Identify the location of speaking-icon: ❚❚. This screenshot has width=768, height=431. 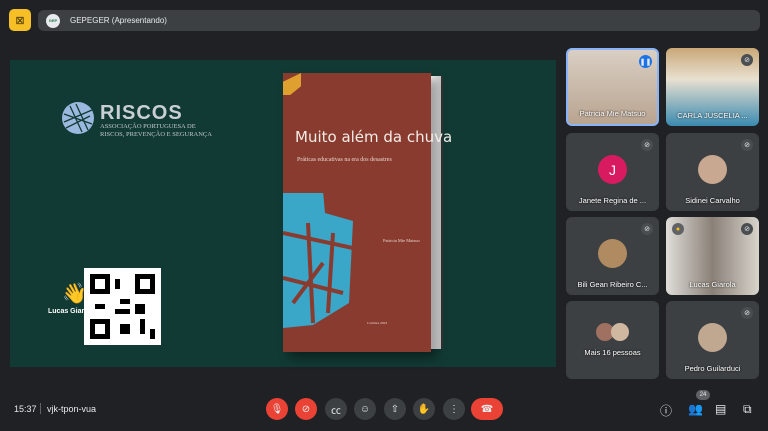
(645, 61).